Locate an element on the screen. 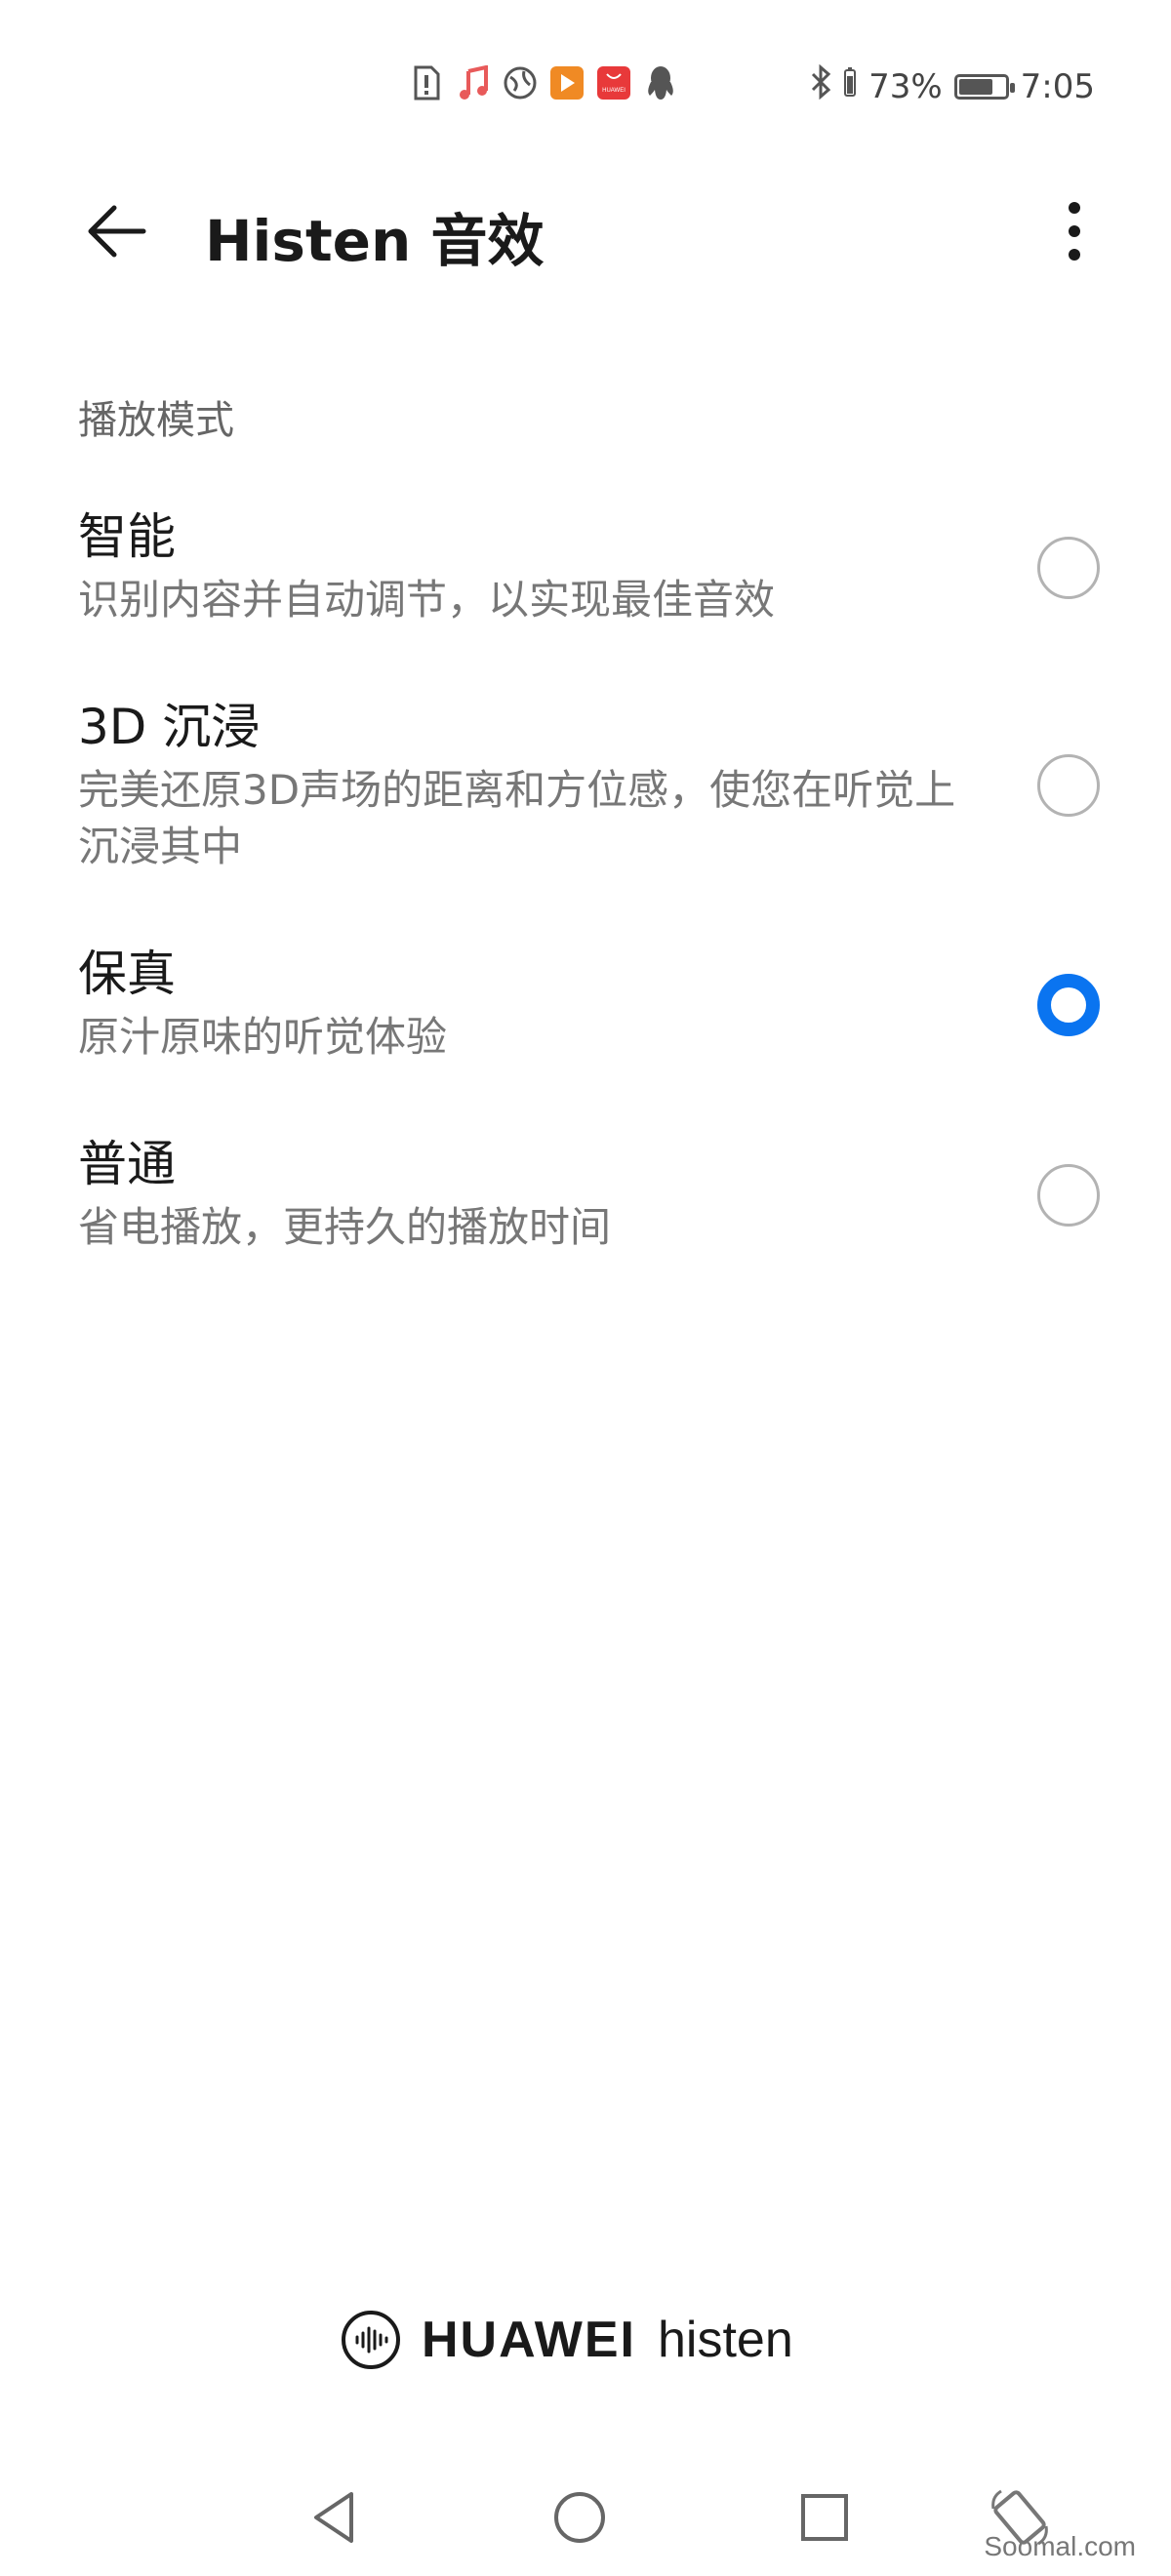 The width and height of the screenshot is (1171, 2576). option-normal: 普通 省电播放，更持久的播放时间 is located at coordinates (585, 1203).